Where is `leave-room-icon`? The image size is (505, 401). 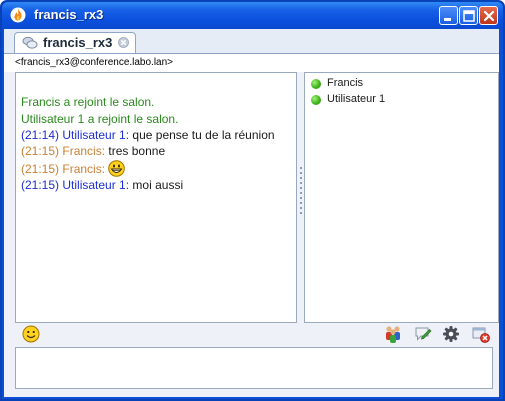
leave-room-icon is located at coordinates (481, 335).